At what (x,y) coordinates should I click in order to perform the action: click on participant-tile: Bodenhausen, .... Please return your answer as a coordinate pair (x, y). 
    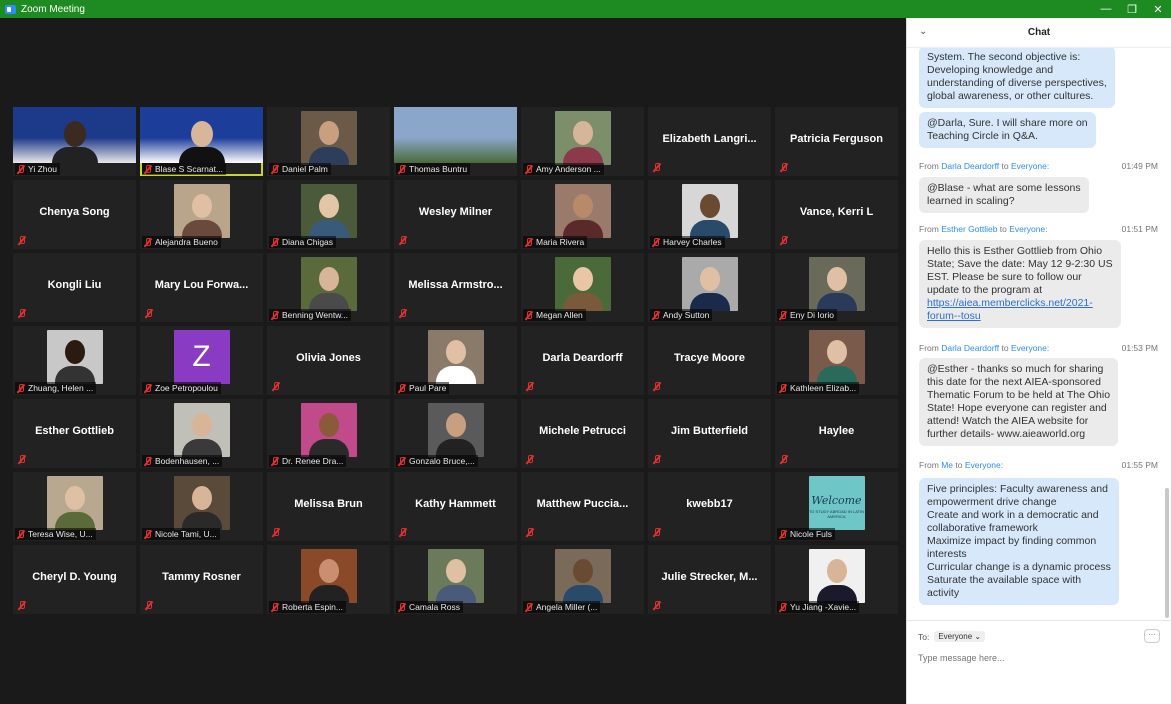
    Looking at the image, I should click on (201, 433).